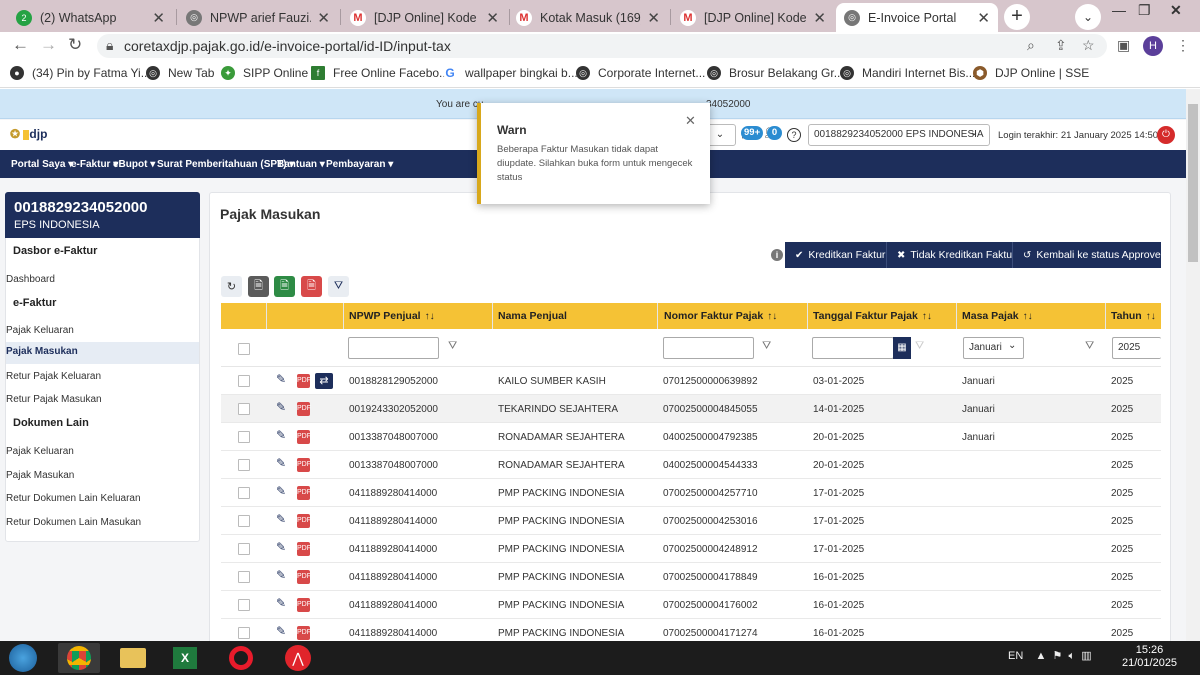 This screenshot has height=675, width=1200. I want to click on account-select: 0018829234052000 EPS INDONESIA, so click(899, 135).